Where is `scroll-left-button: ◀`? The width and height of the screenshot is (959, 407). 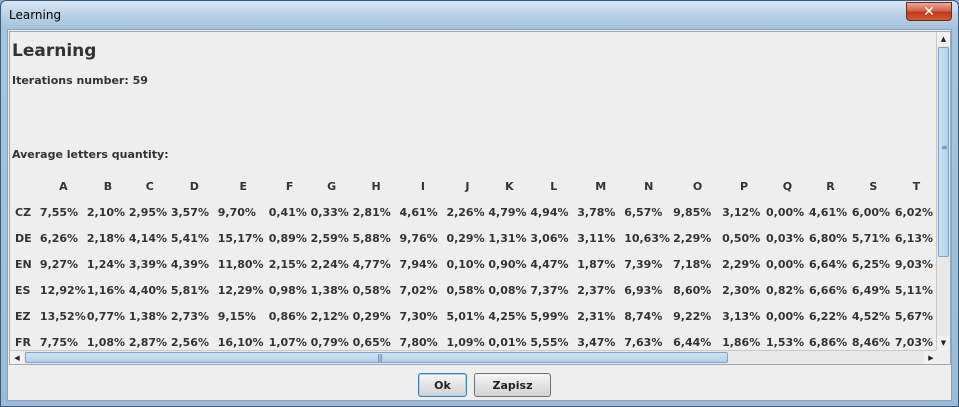 scroll-left-button: ◀ is located at coordinates (17, 357).